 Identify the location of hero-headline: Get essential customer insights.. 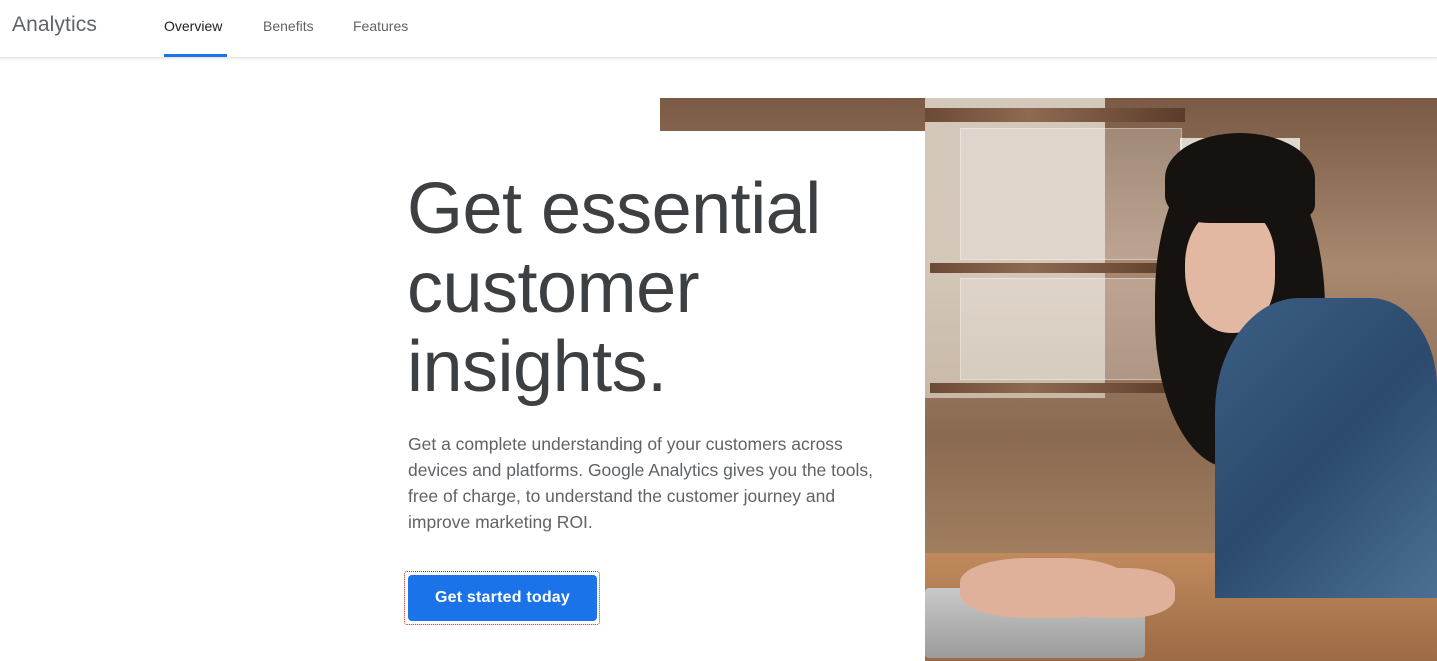
(647, 288).